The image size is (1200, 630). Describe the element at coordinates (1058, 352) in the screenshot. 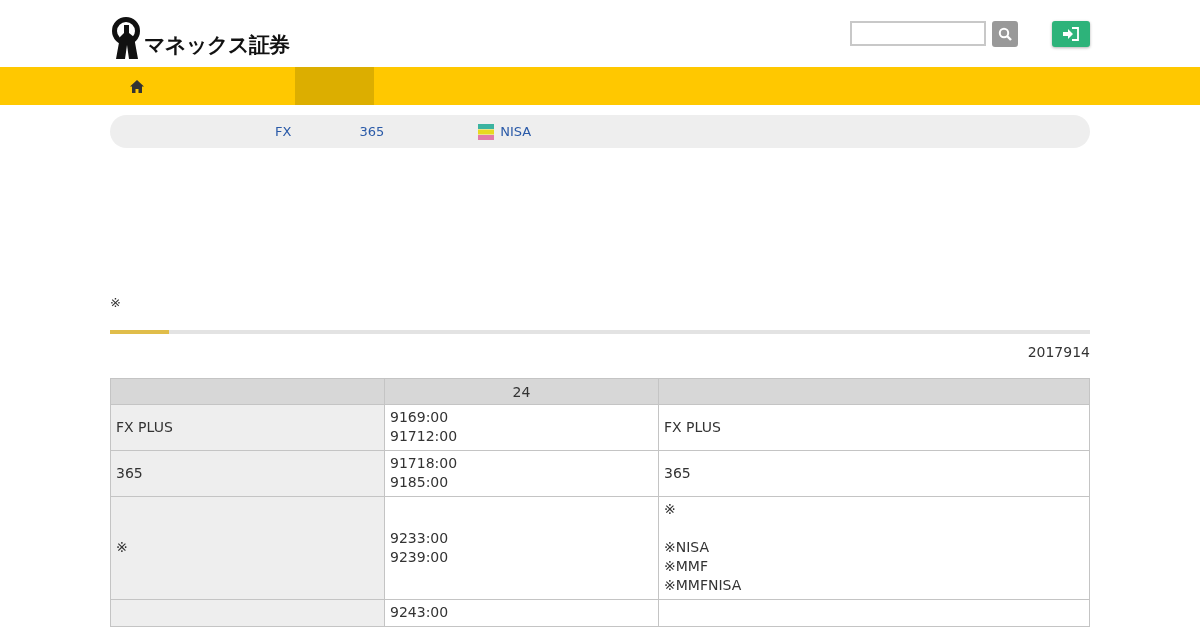

I see `date-text: 2017914` at that location.